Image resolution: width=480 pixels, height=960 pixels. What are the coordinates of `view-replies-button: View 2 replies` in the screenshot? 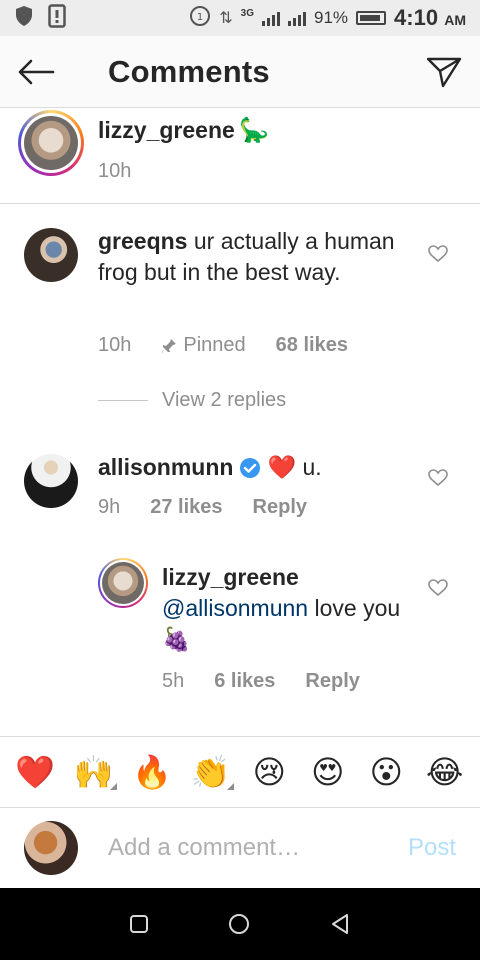 It's located at (192, 400).